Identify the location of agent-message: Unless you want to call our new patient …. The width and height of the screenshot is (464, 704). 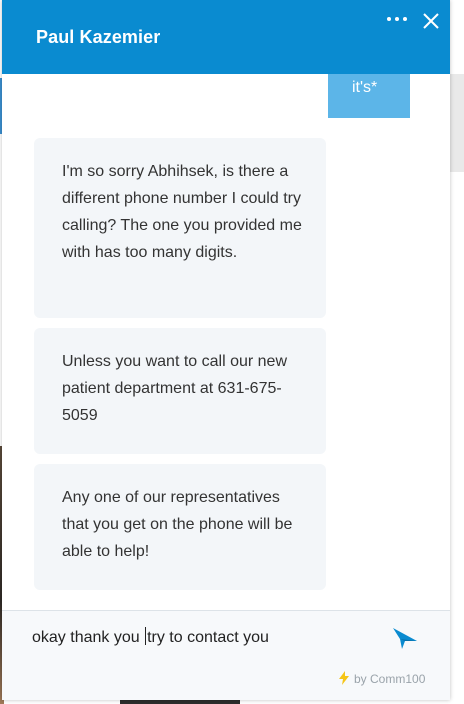
(180, 391).